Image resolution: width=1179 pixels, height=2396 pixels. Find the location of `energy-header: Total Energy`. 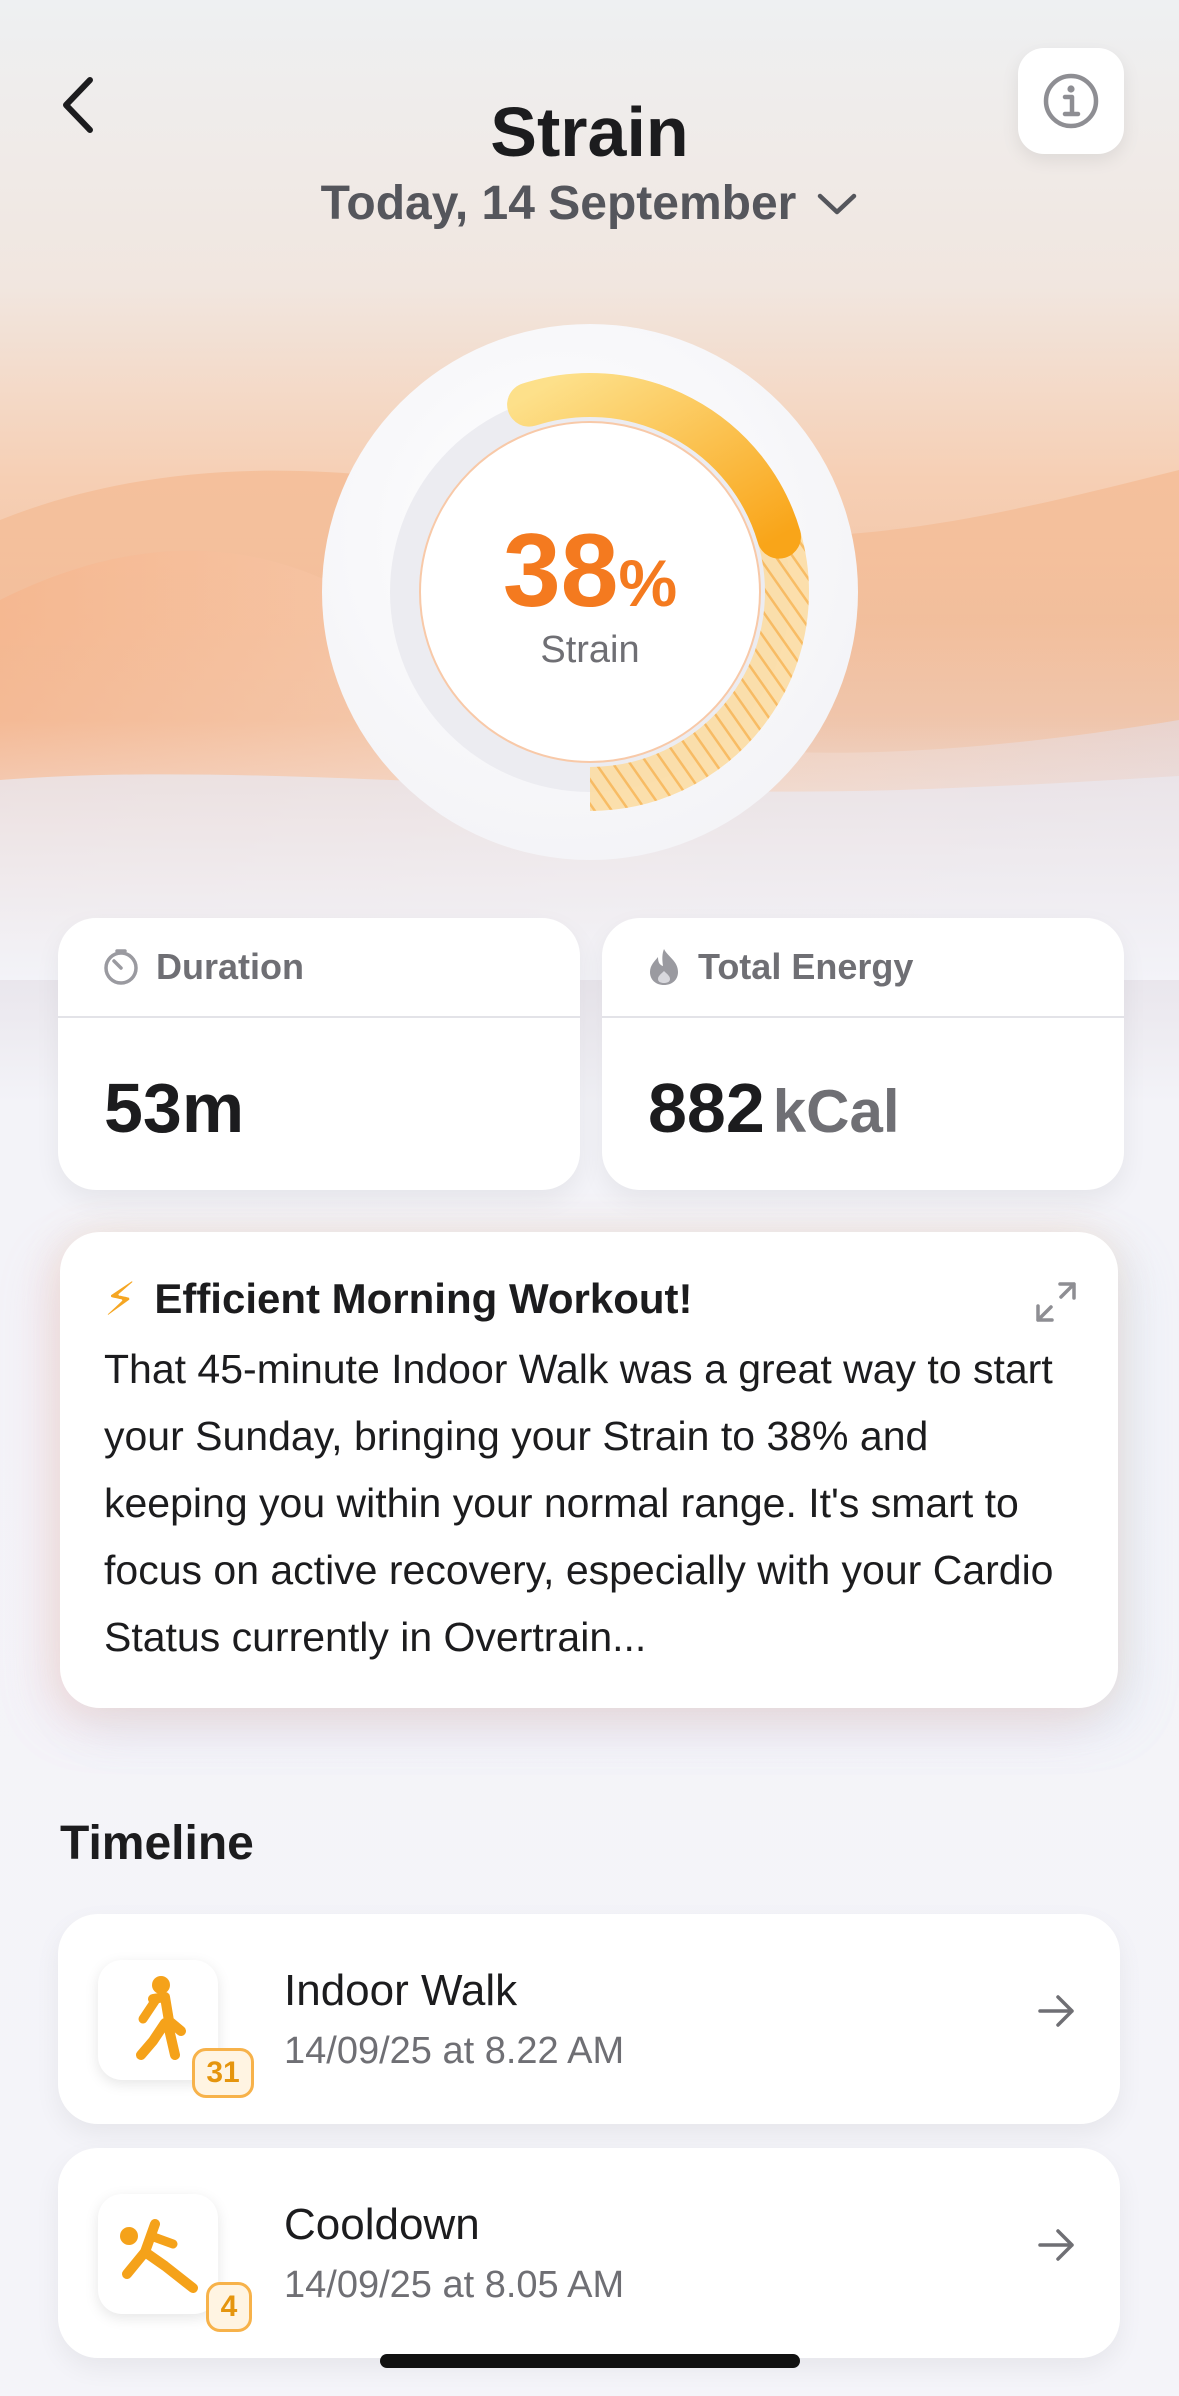

energy-header: Total Energy is located at coordinates (863, 968).